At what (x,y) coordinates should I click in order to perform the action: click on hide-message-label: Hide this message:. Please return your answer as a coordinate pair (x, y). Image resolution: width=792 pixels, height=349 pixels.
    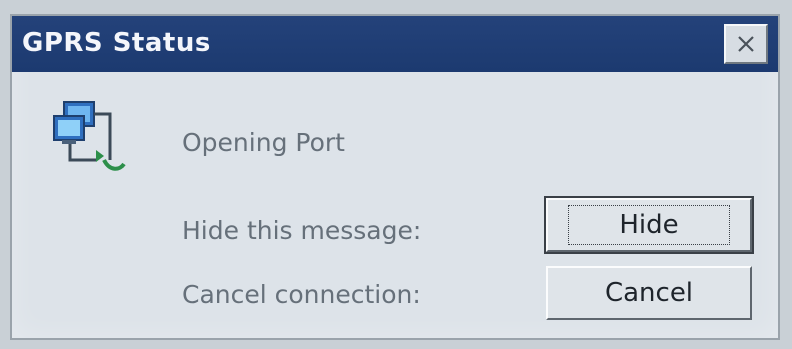
    Looking at the image, I should click on (302, 230).